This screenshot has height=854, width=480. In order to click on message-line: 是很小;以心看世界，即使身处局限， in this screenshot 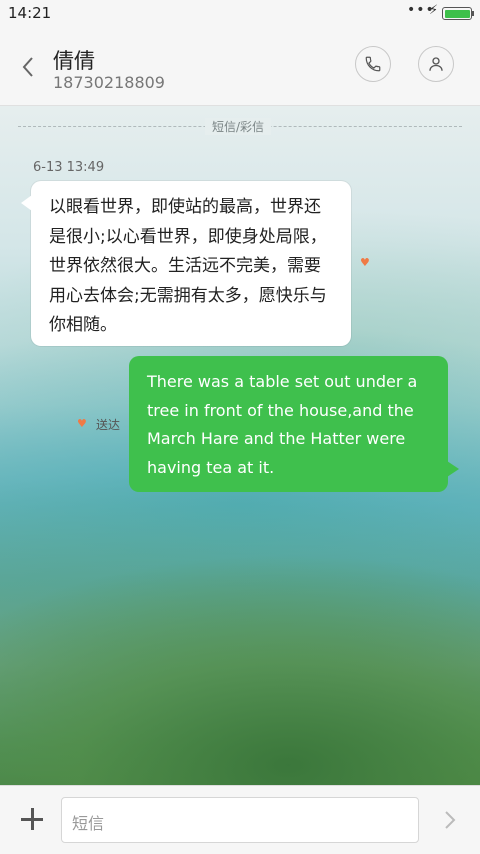, I will do `click(188, 236)`.